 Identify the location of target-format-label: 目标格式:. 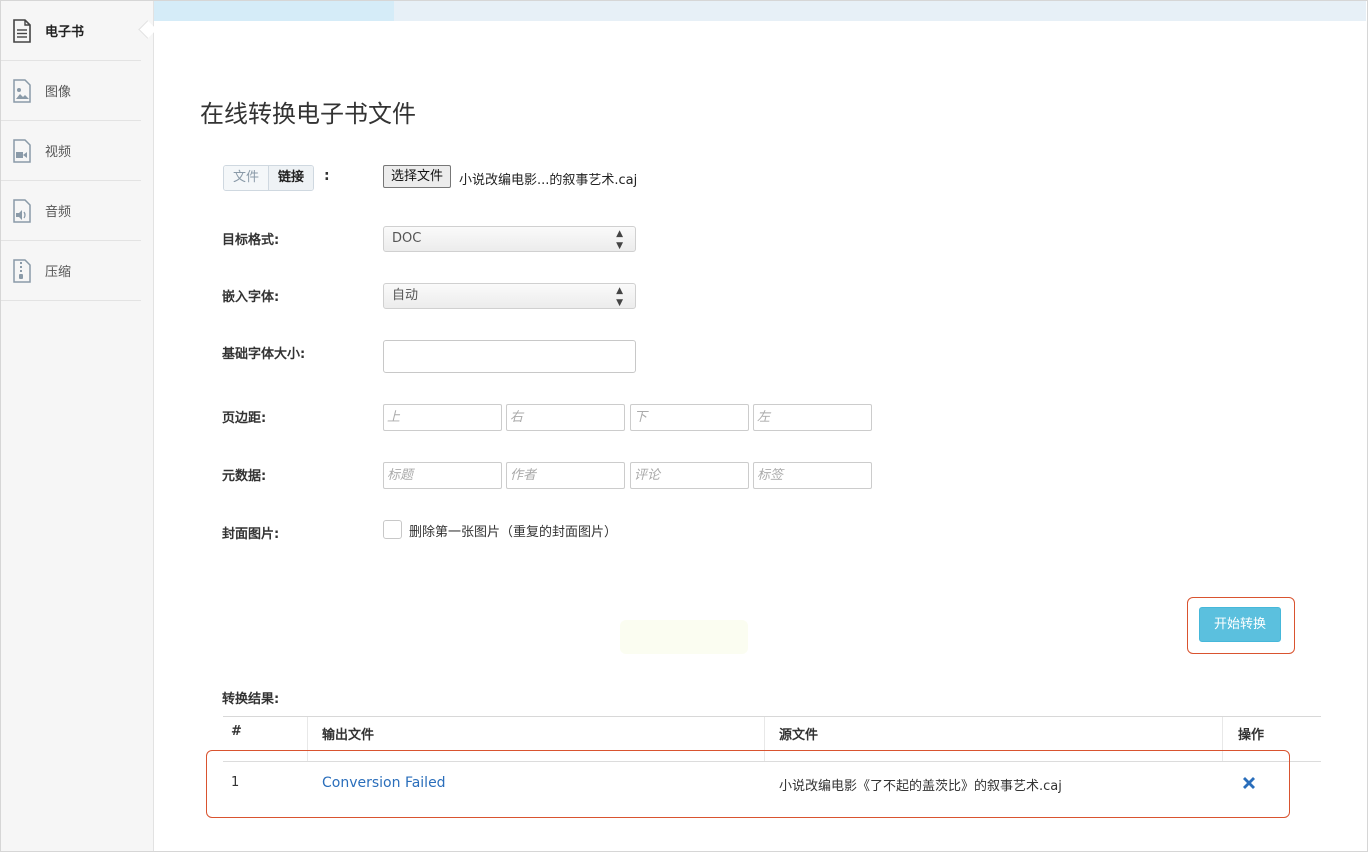
(251, 240).